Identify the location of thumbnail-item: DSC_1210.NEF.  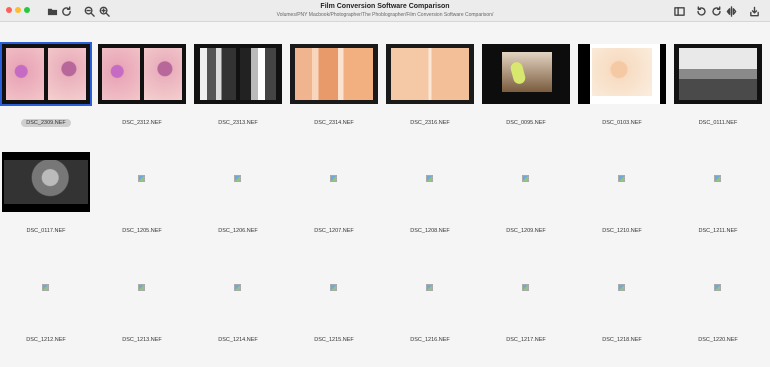
(625, 184).